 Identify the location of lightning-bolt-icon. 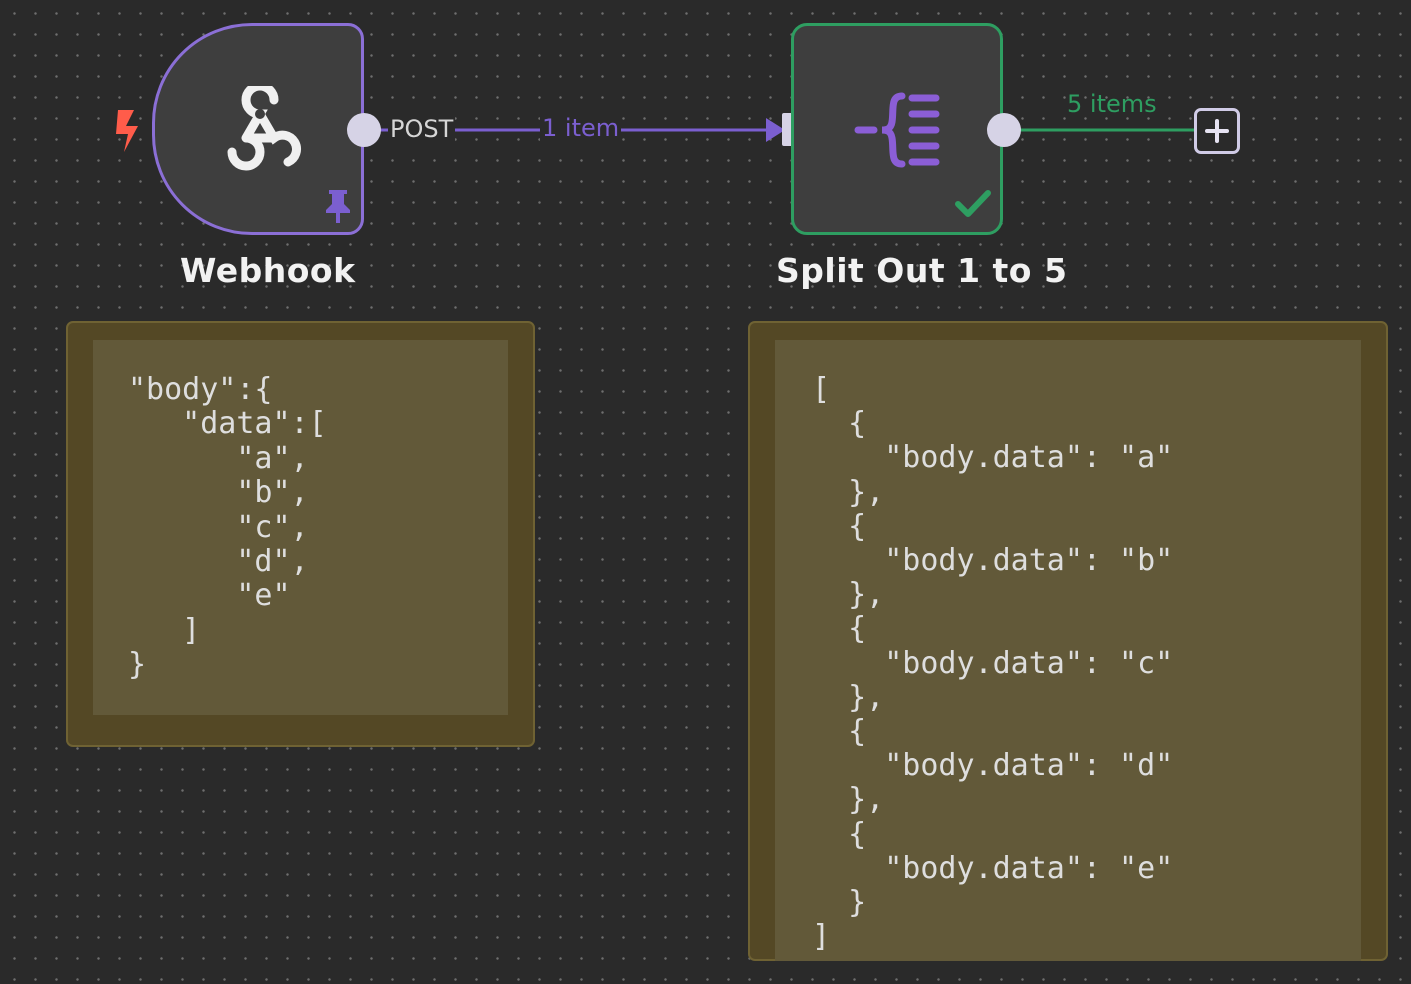
(127, 131).